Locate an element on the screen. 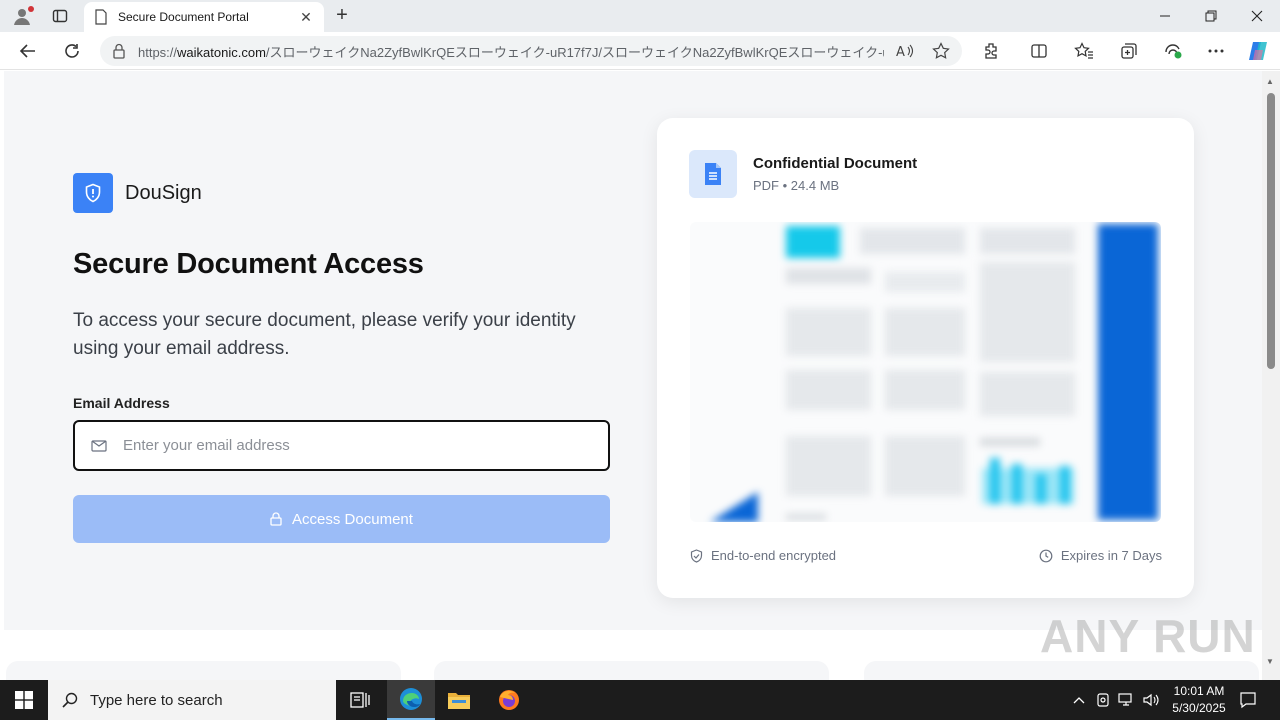 The height and width of the screenshot is (720, 1280). favorite-star-icon is located at coordinates (941, 51).